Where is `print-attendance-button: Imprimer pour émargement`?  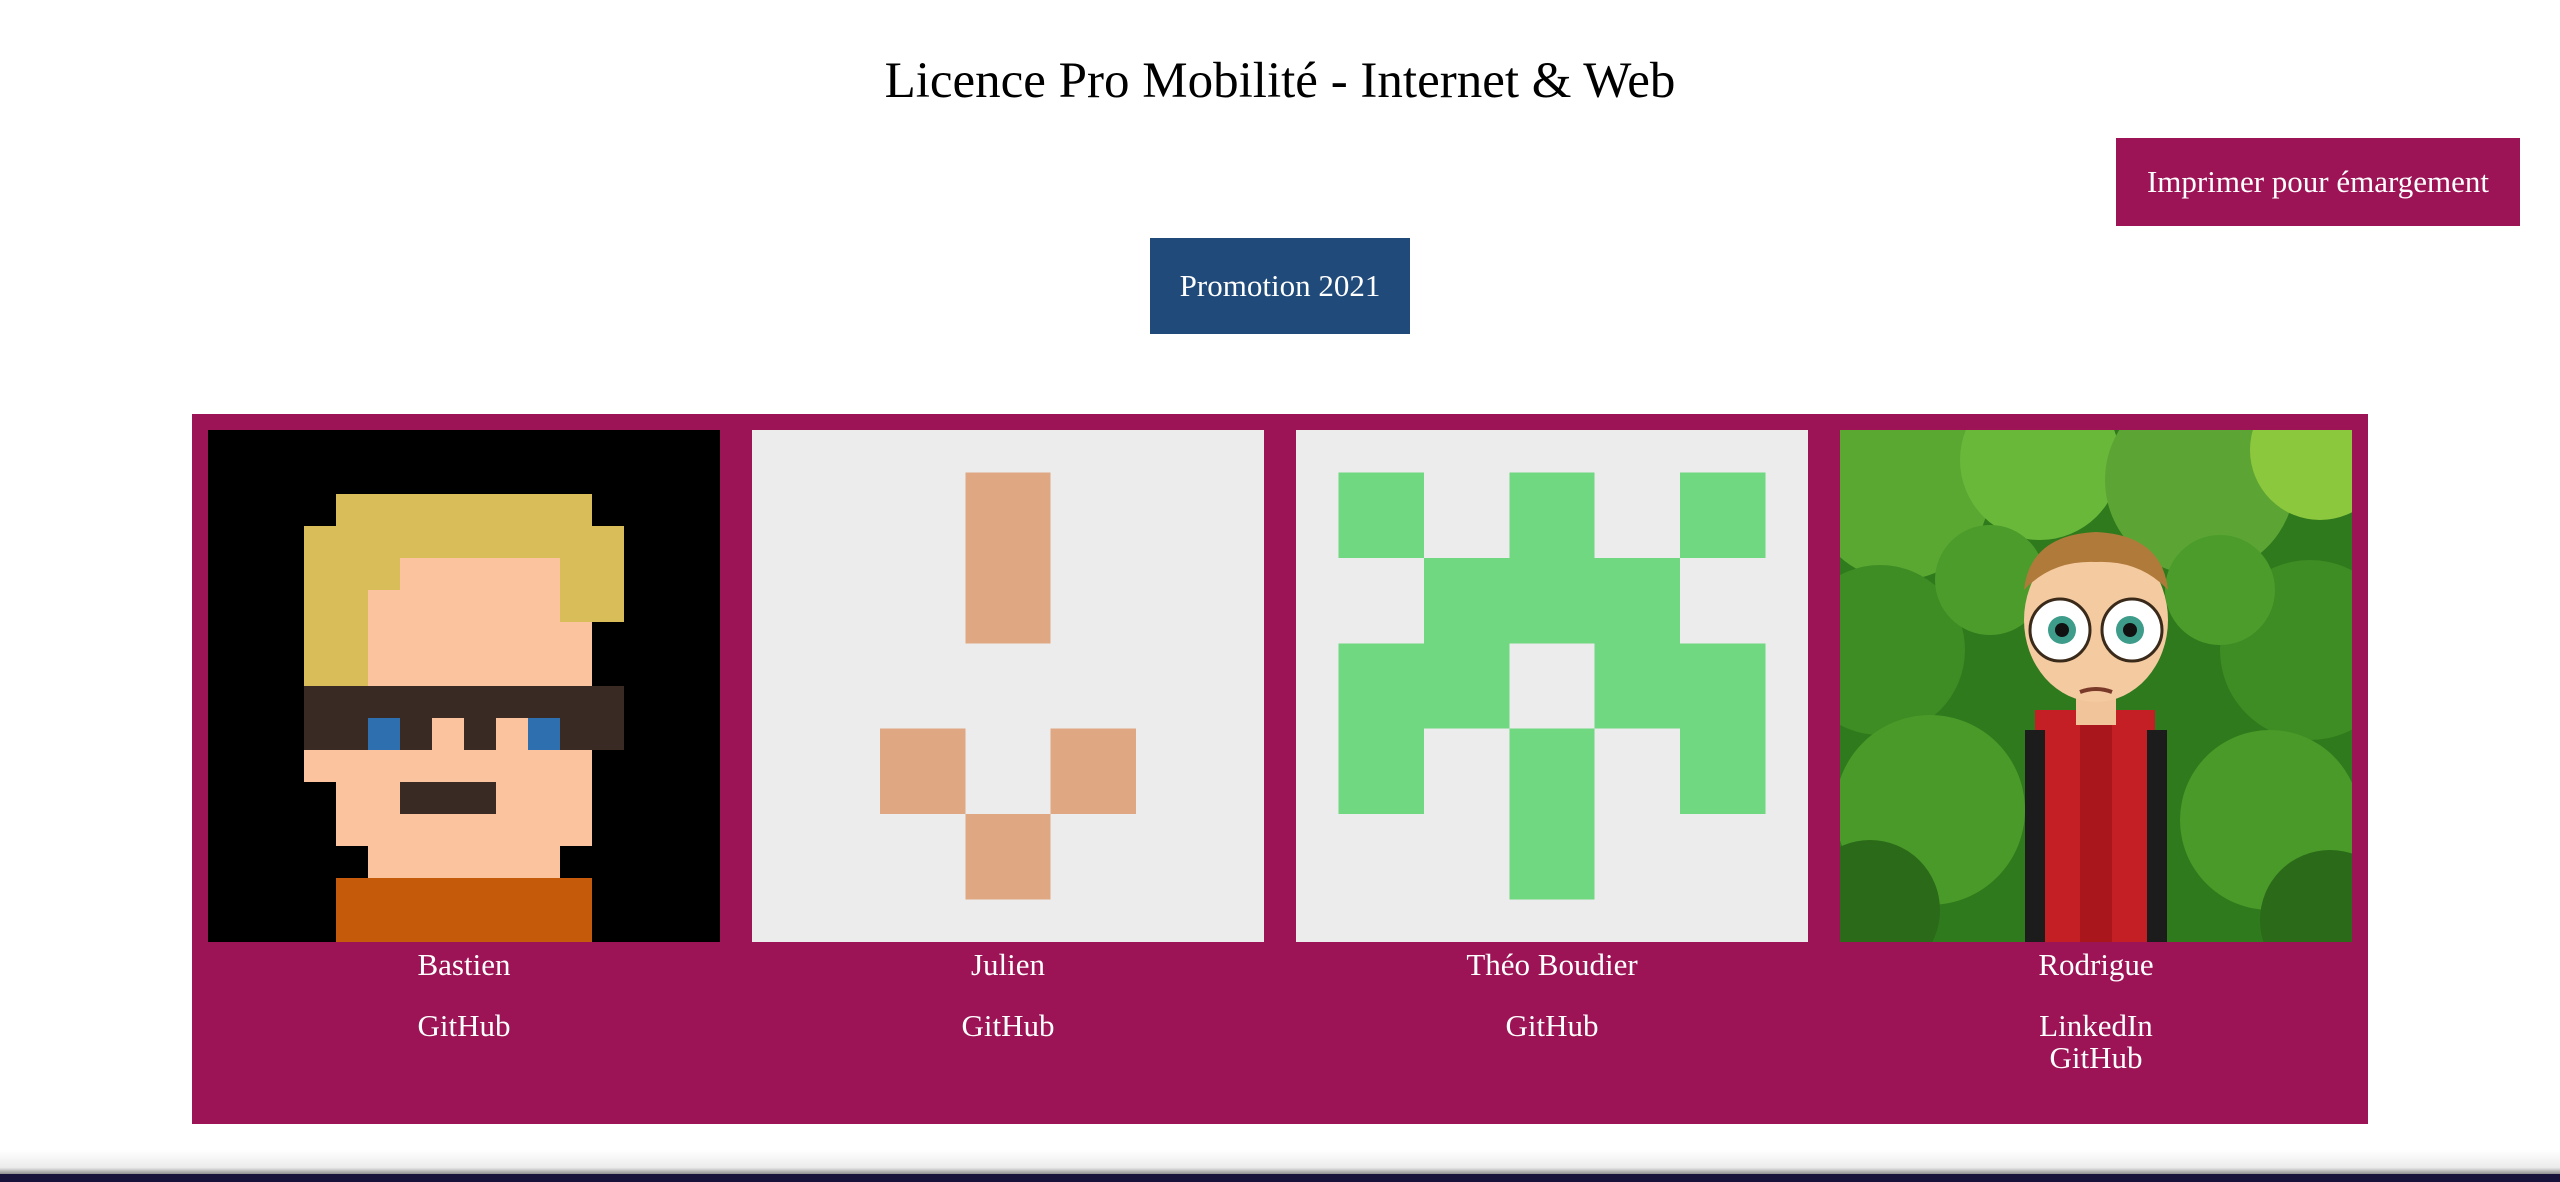 print-attendance-button: Imprimer pour émargement is located at coordinates (2318, 182).